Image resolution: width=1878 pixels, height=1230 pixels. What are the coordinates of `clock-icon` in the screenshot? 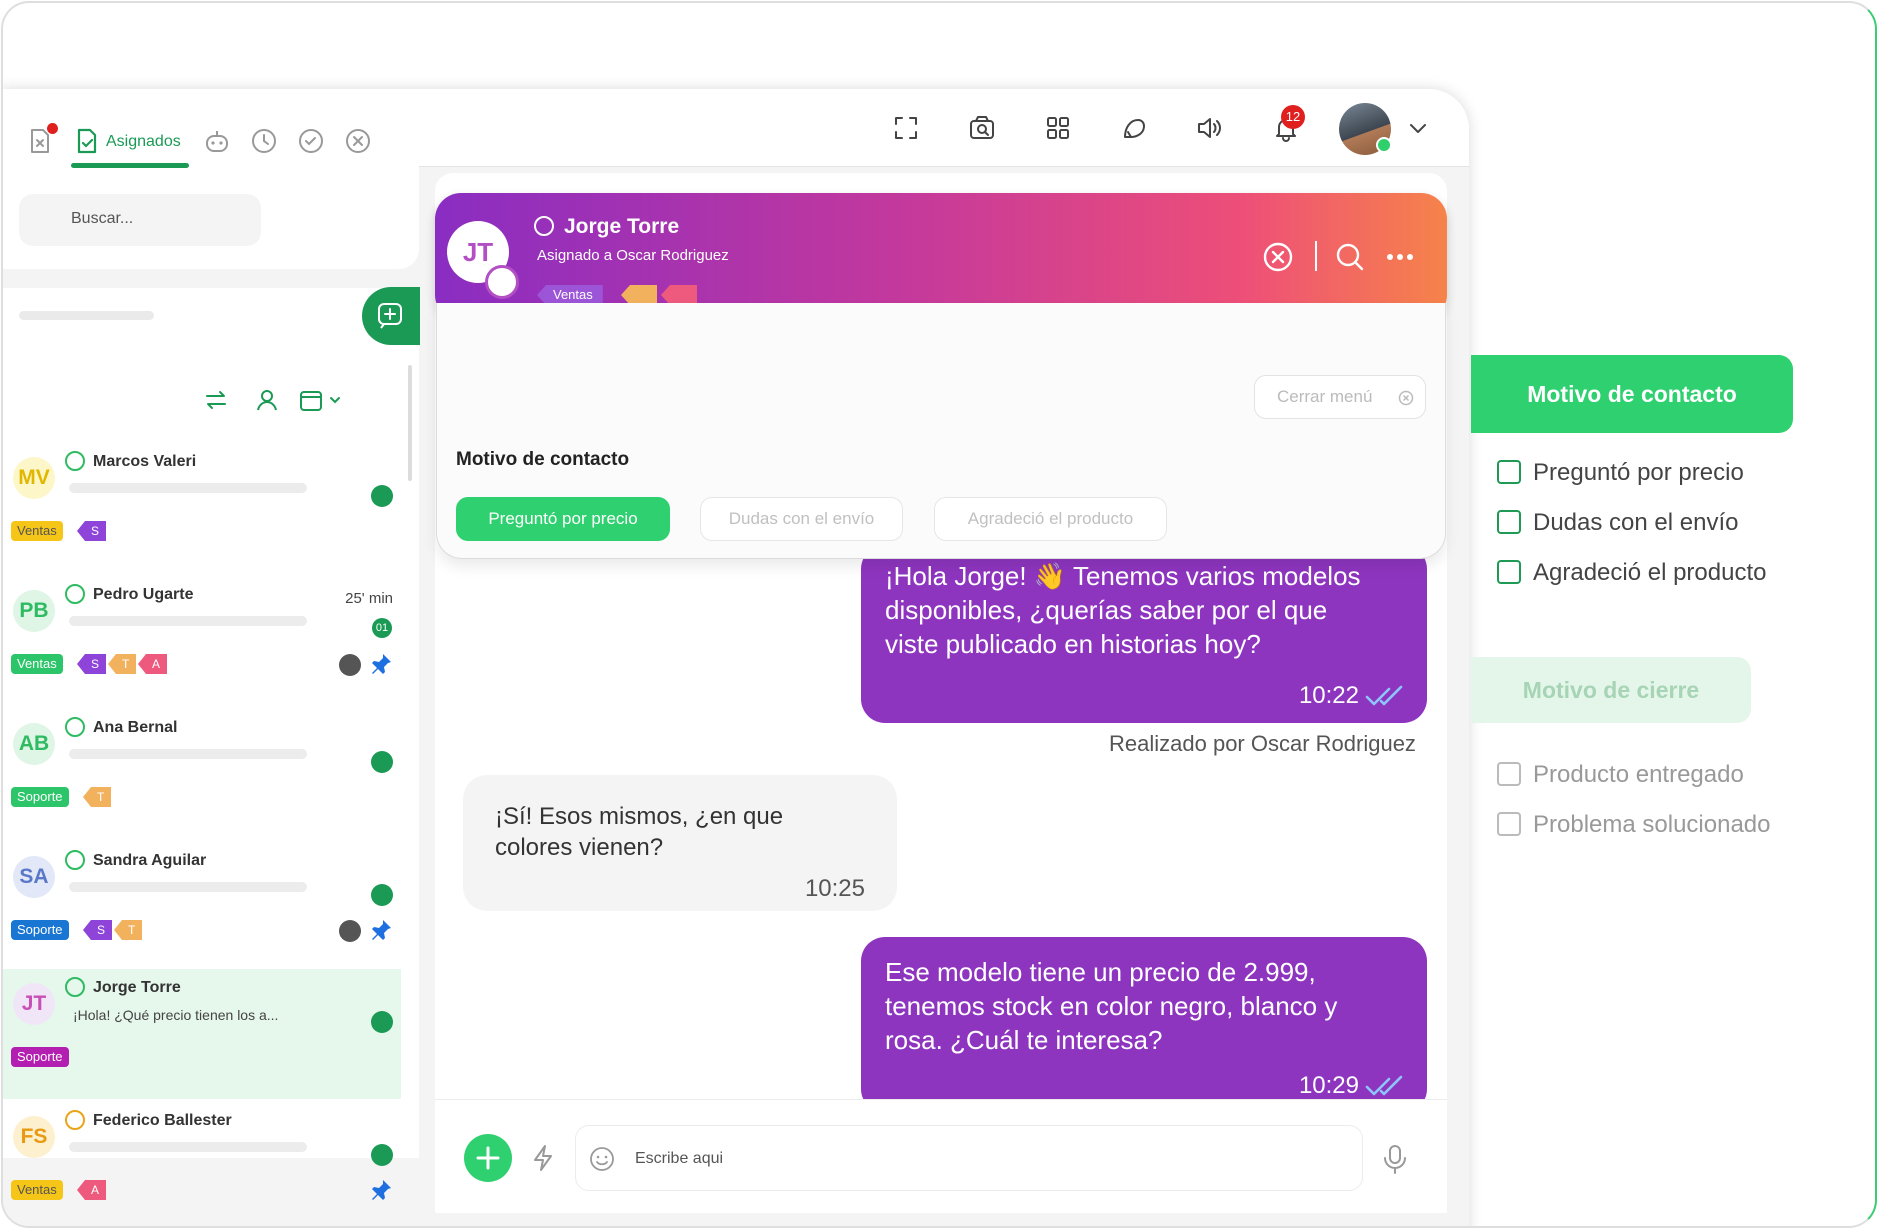 It's located at (264, 141).